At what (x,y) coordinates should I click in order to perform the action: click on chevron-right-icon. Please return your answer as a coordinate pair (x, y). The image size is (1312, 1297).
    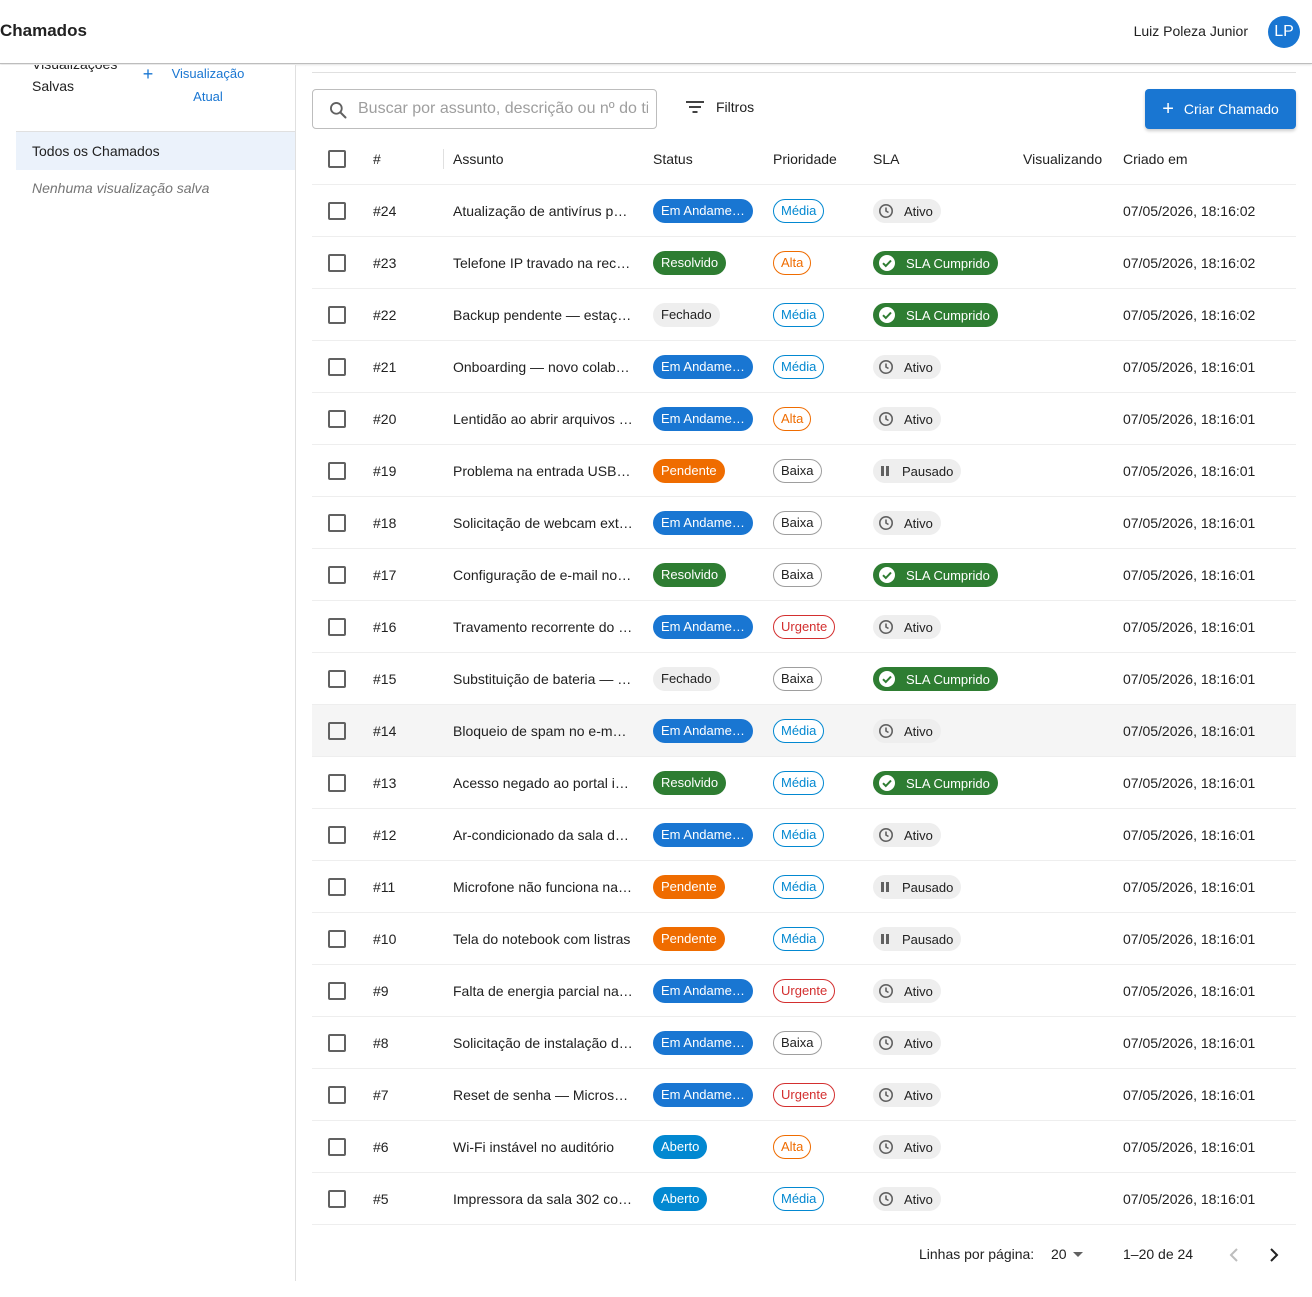
    Looking at the image, I should click on (1274, 1255).